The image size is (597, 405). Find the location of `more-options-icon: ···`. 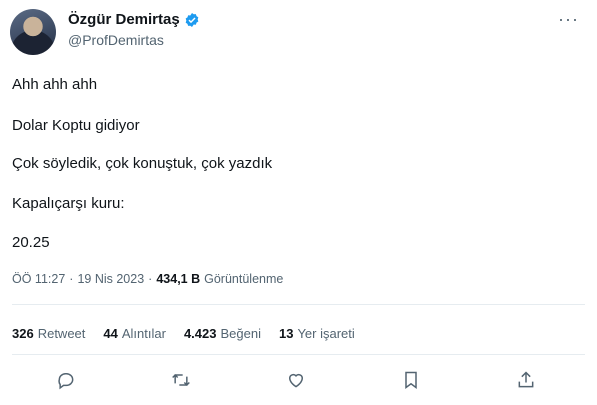

more-options-icon: ··· is located at coordinates (568, 19).